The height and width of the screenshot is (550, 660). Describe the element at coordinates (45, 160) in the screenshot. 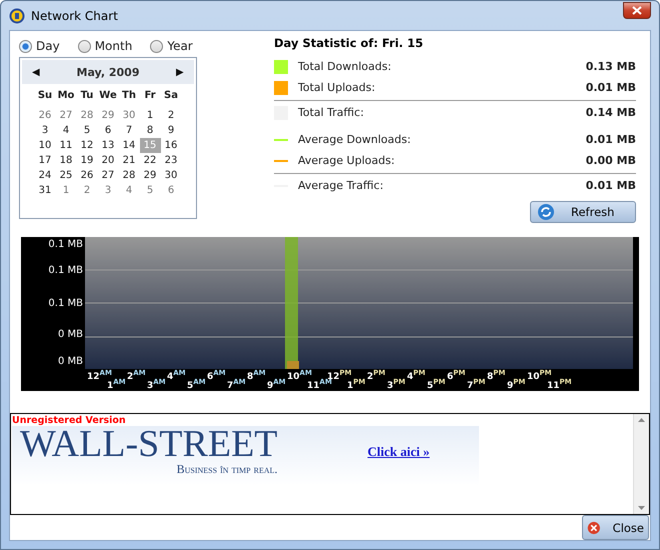

I see `calendar-day: 17` at that location.